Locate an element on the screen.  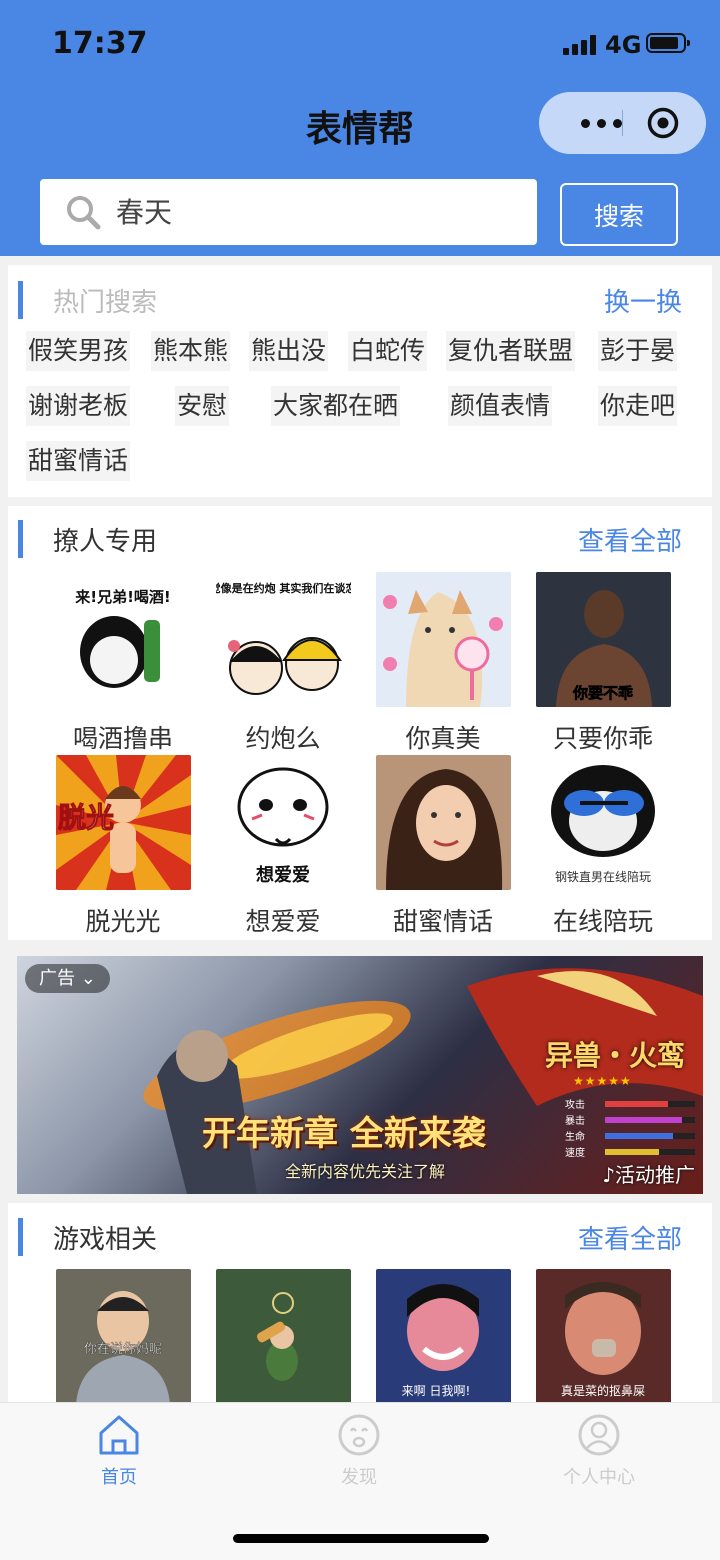
ad-stat-row: 生命 is located at coordinates (630, 1136).